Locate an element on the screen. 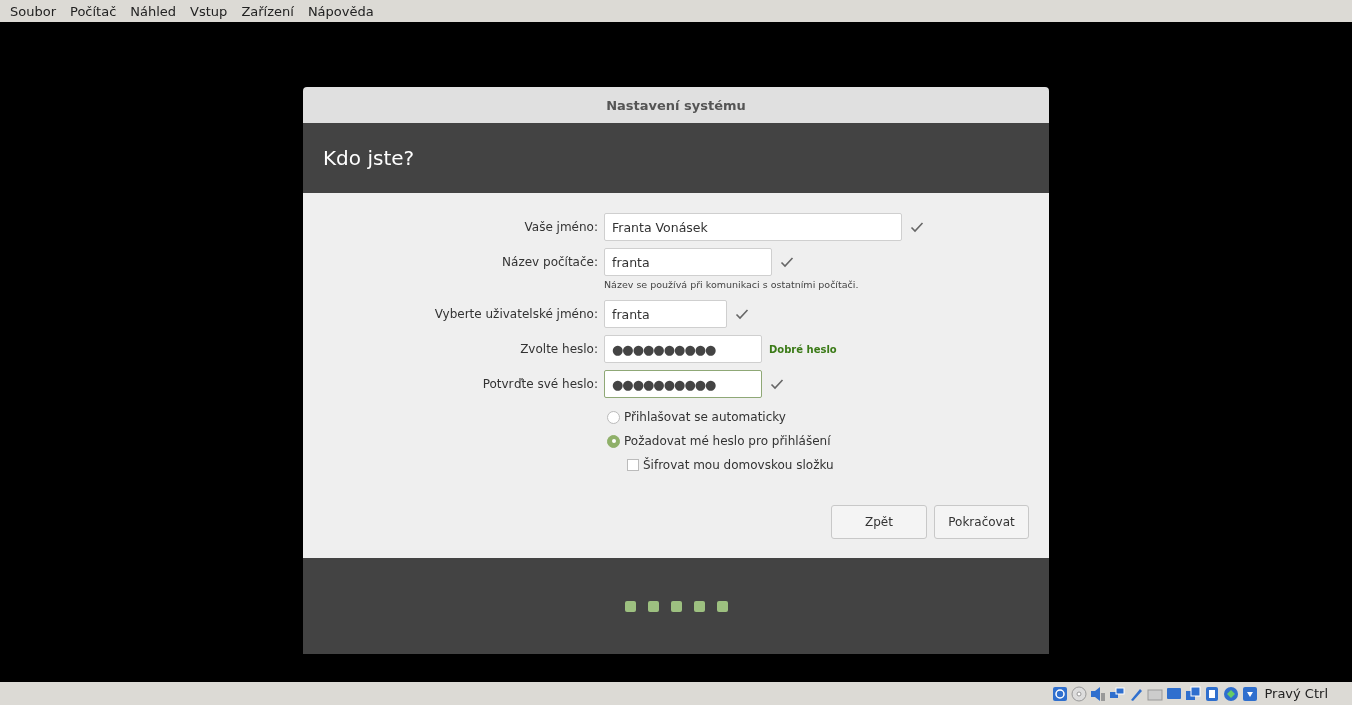  windows-icon is located at coordinates (1193, 693).